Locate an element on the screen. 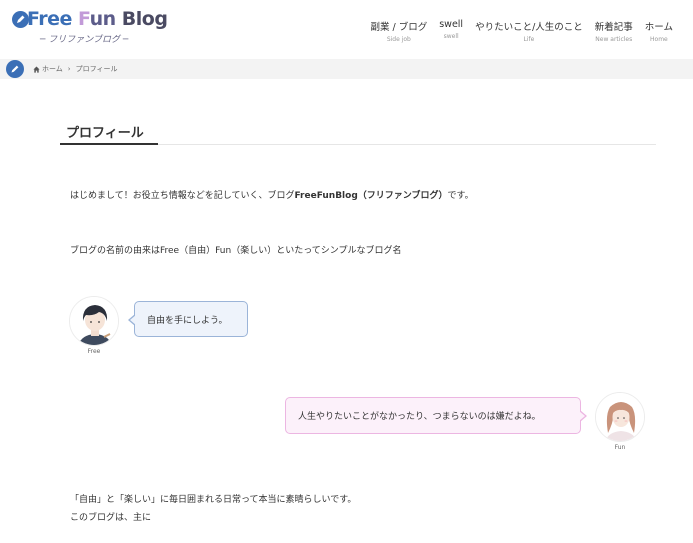 This screenshot has width=693, height=543. boy-avatar-illustration is located at coordinates (94, 321).